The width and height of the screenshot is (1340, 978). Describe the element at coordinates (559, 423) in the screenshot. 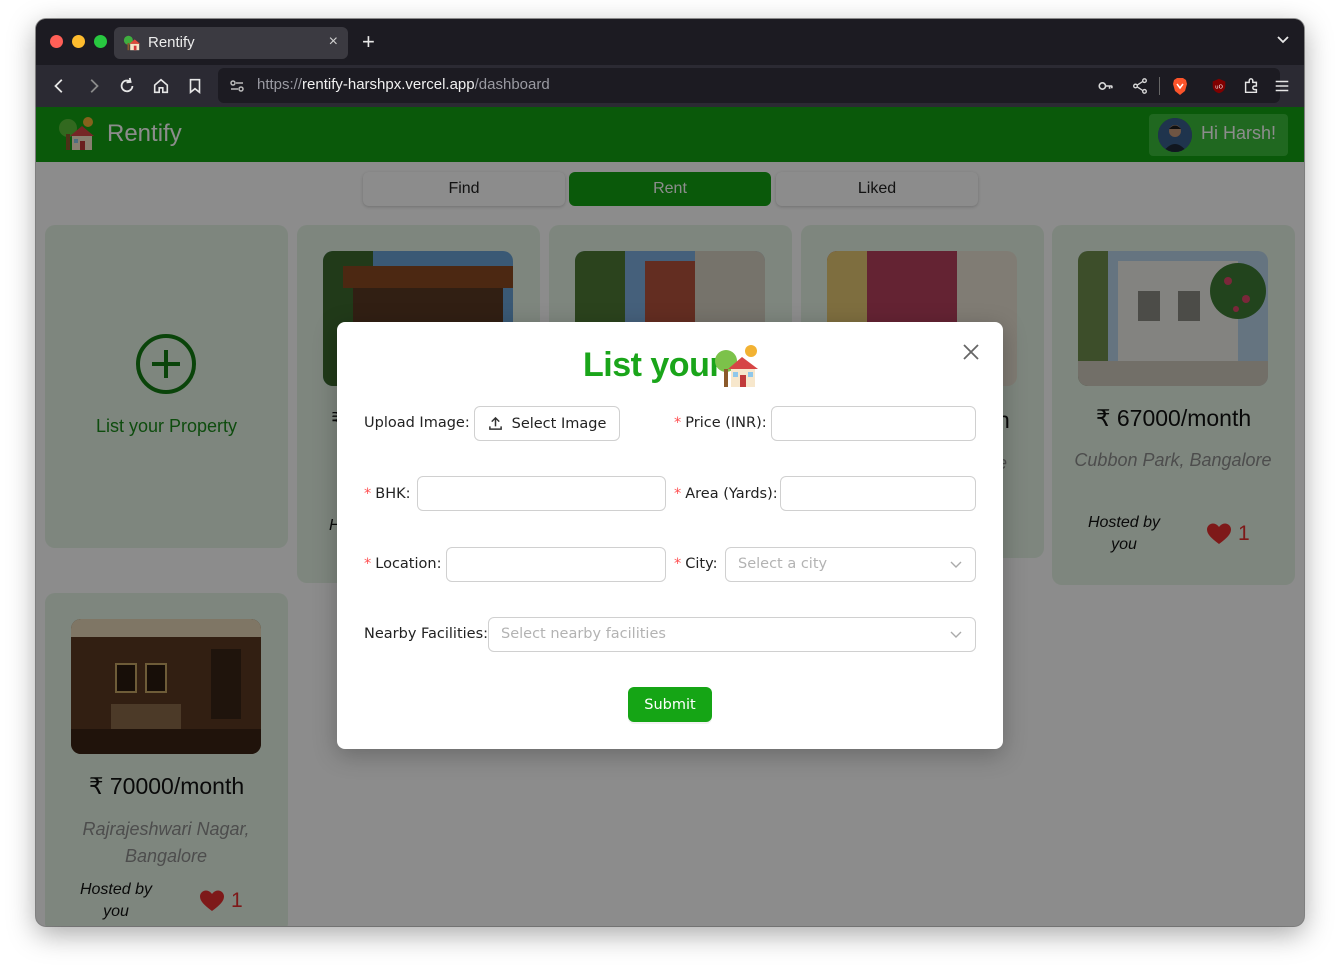

I see `select-image-label: Select Image` at that location.